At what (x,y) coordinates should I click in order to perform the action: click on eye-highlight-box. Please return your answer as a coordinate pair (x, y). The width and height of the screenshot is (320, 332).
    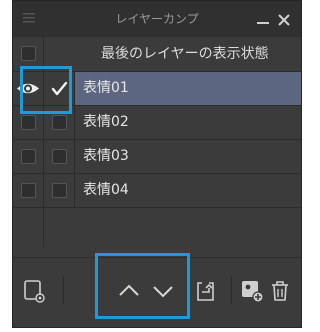
    Looking at the image, I should click on (46, 90).